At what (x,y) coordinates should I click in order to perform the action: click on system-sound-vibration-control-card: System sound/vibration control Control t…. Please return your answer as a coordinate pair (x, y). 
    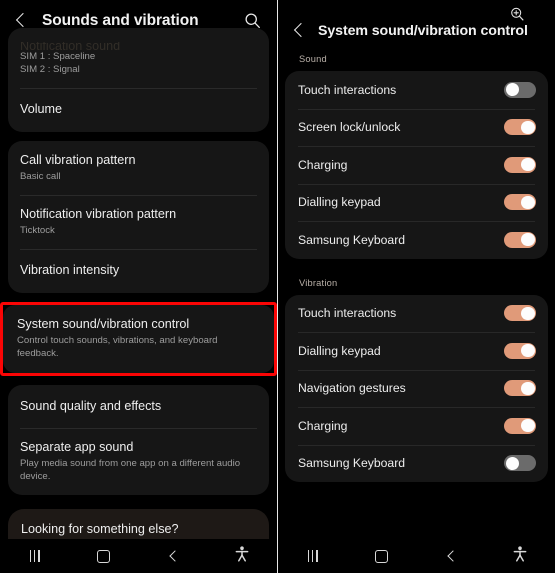
    Looking at the image, I should click on (138, 339).